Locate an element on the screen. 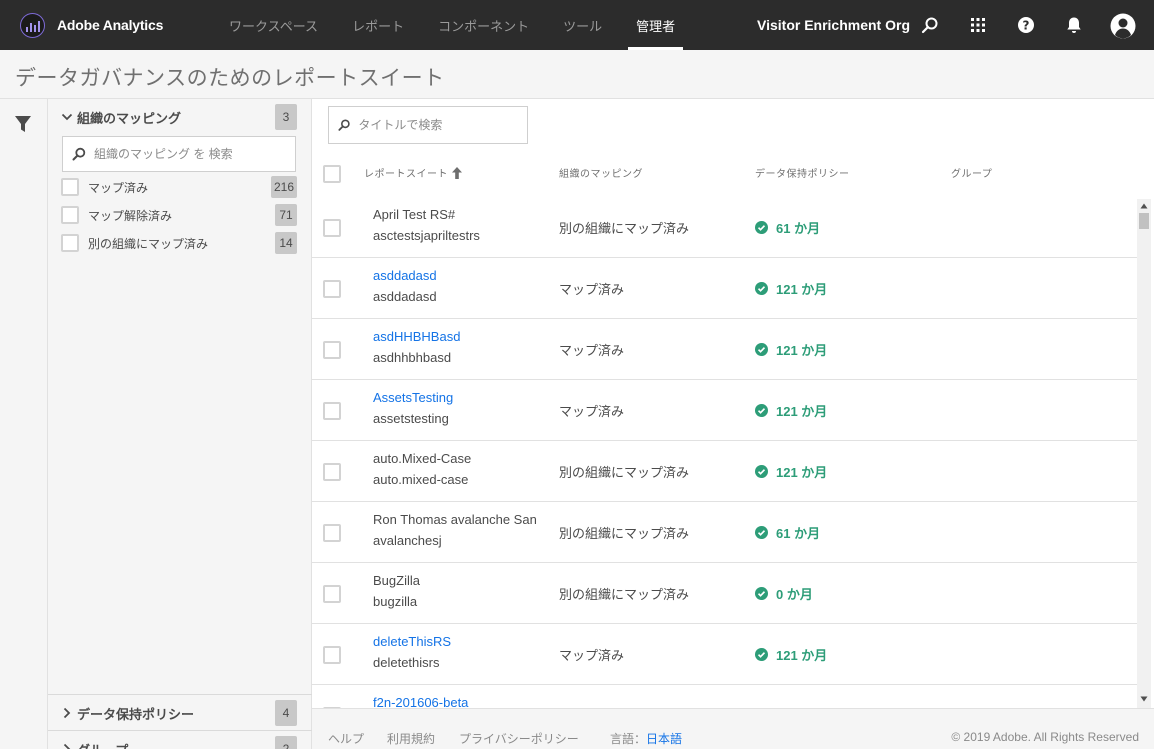 The width and height of the screenshot is (1154, 749). nav-reports: レポート is located at coordinates (378, 25).